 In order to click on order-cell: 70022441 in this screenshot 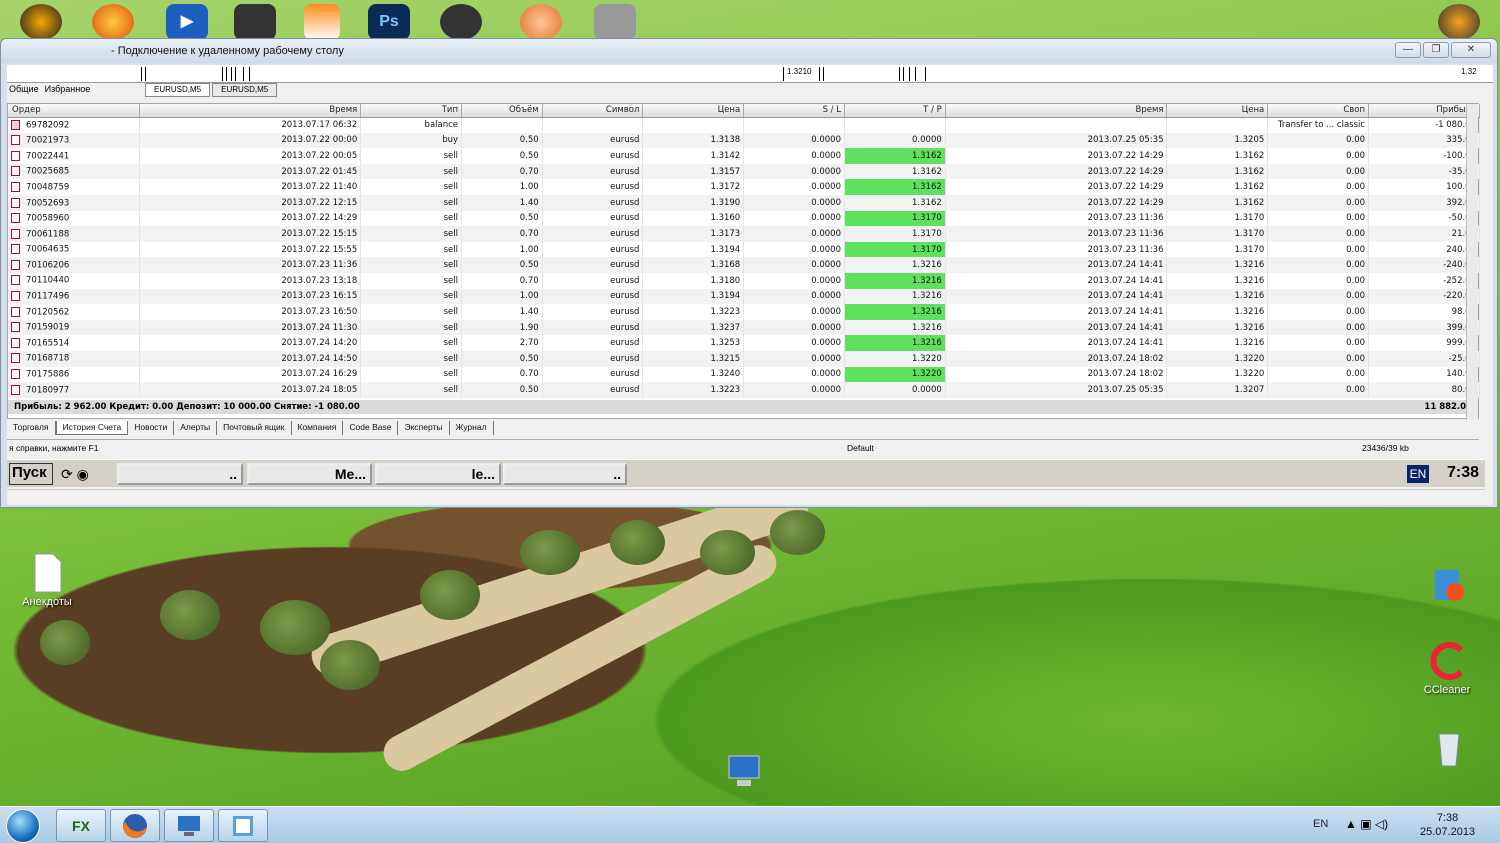, I will do `click(74, 156)`.